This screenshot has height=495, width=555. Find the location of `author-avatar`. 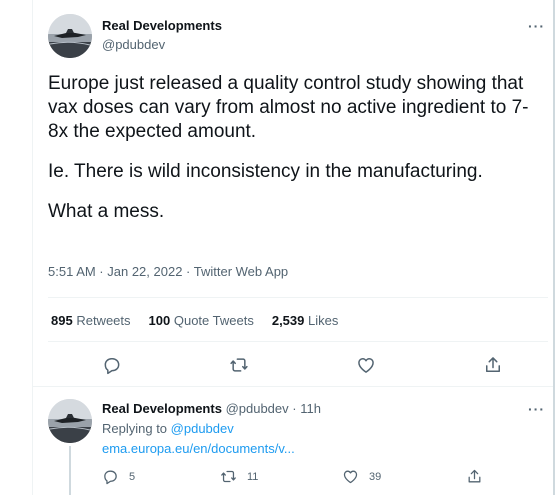

author-avatar is located at coordinates (70, 36).